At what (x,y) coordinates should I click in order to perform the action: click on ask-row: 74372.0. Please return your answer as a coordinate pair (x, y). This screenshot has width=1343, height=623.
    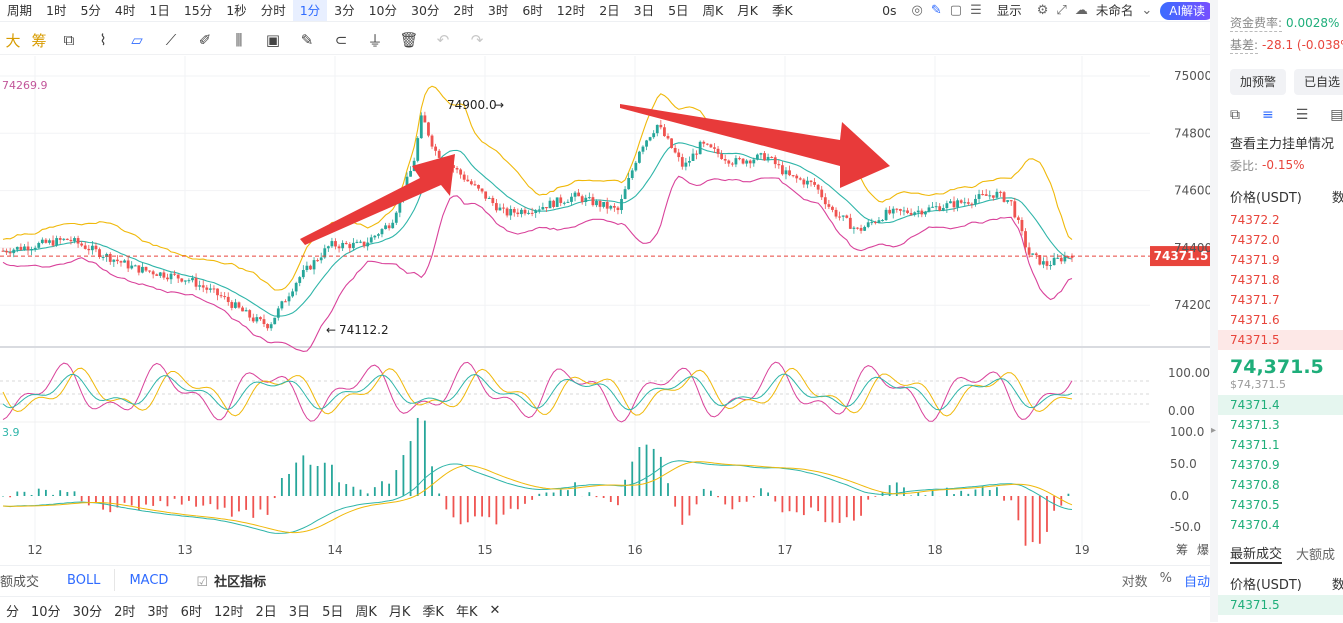
    Looking at the image, I should click on (1280, 240).